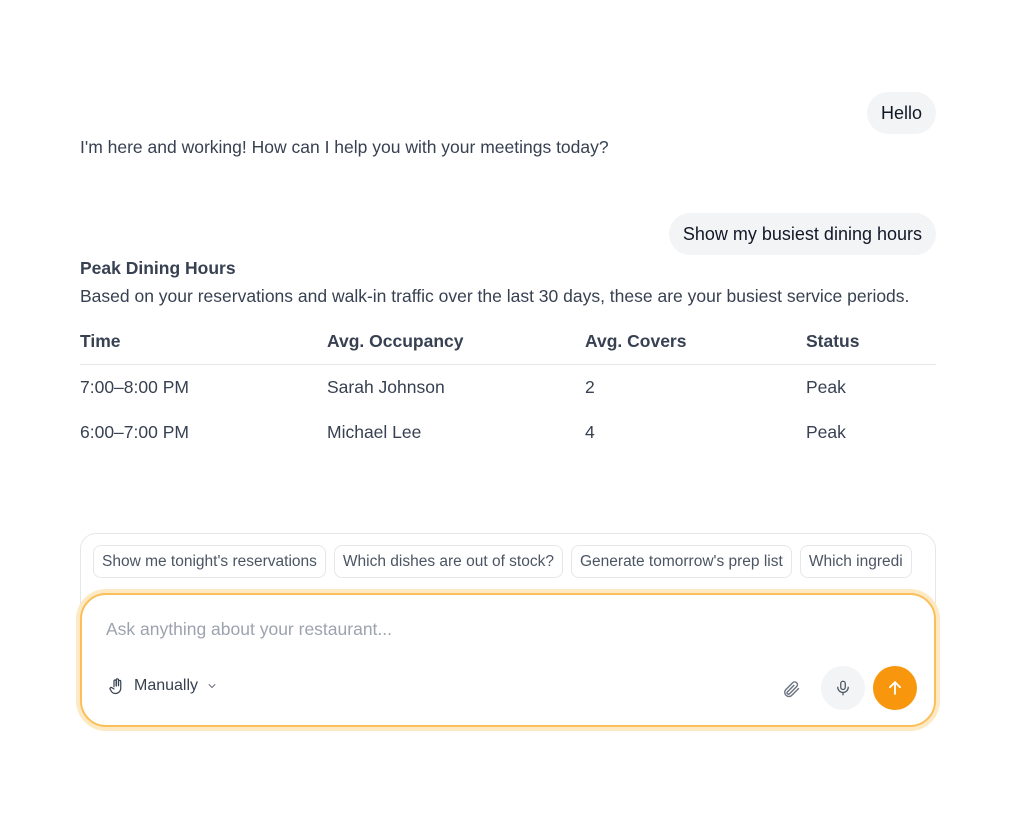 The image size is (1016, 820). I want to click on cell-occupancy: Michael Lee, so click(374, 432).